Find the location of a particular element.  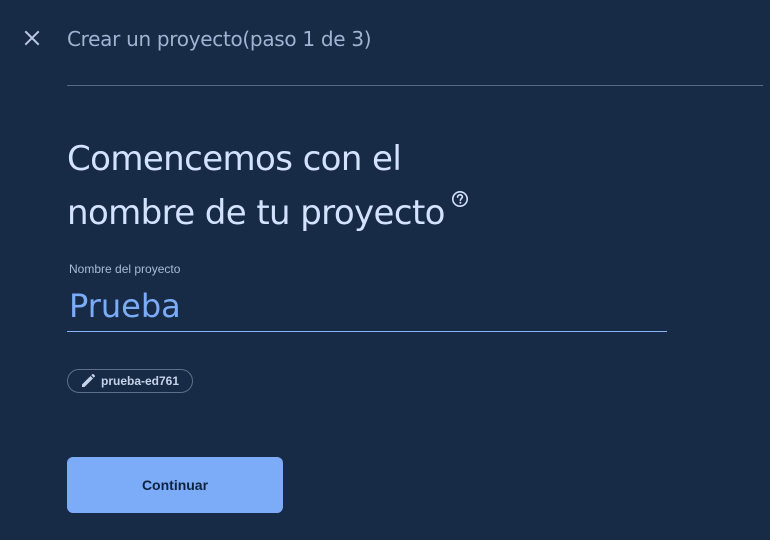

header-divider is located at coordinates (415, 85).